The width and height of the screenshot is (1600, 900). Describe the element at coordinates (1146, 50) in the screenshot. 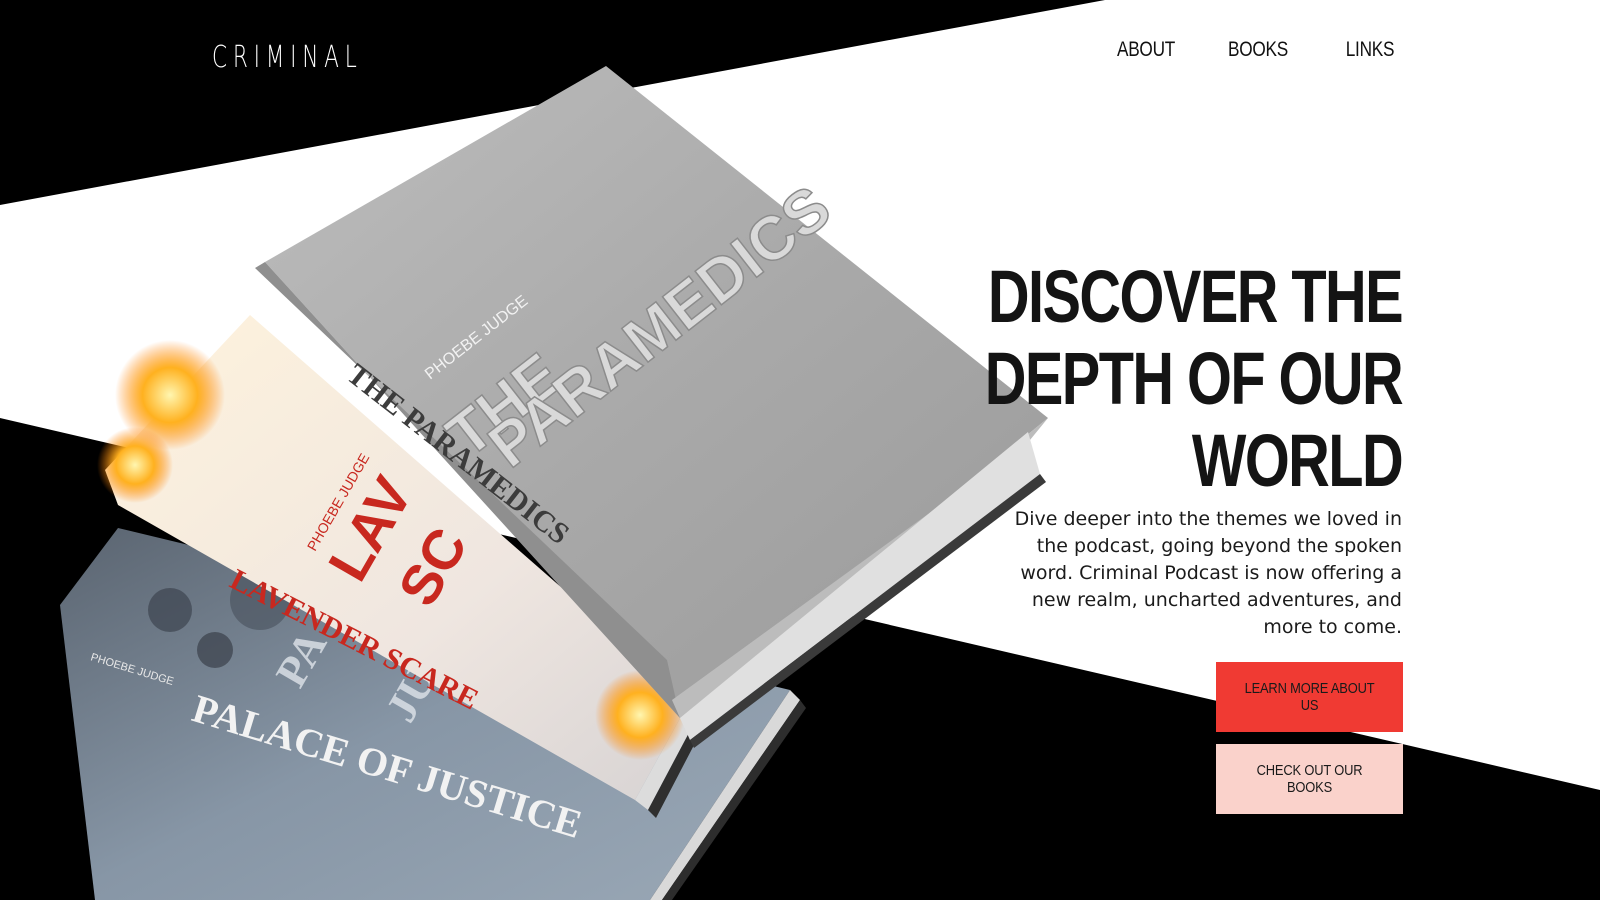

I see `nav-about: ABOUT` at that location.